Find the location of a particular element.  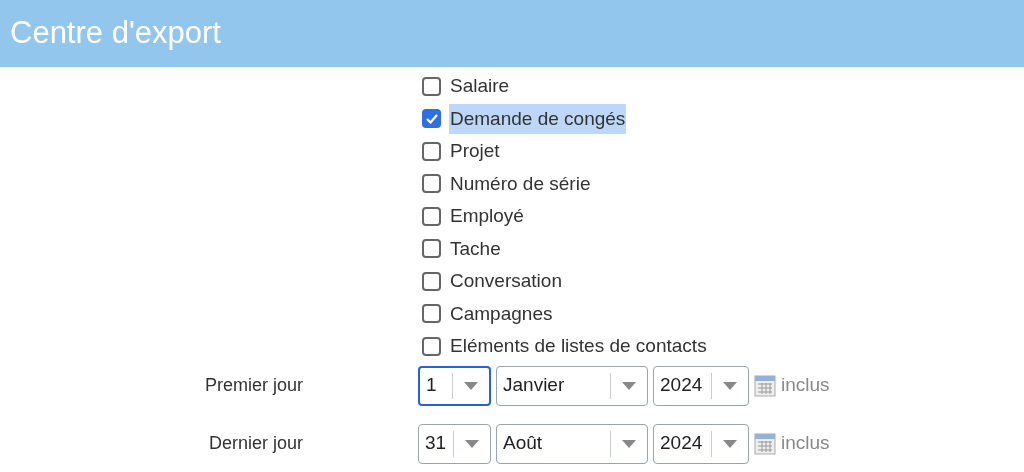

checkbox-label: Eléments de listes de contacts is located at coordinates (578, 346).